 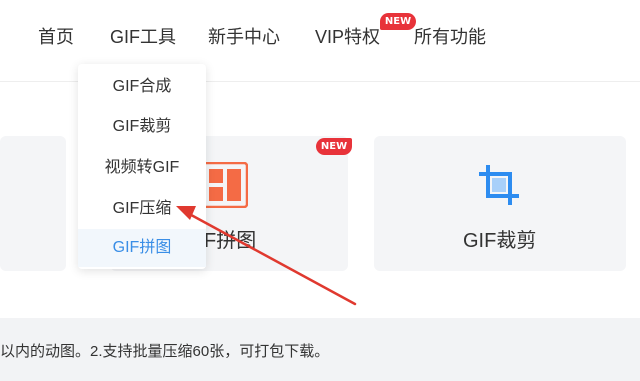 I want to click on dropdown-item-gif-compose: GIF合成, so click(x=142, y=87).